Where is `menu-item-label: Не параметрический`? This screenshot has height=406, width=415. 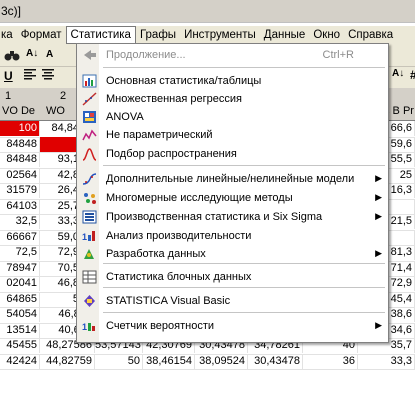 menu-item-label: Не параметрический is located at coordinates (159, 135).